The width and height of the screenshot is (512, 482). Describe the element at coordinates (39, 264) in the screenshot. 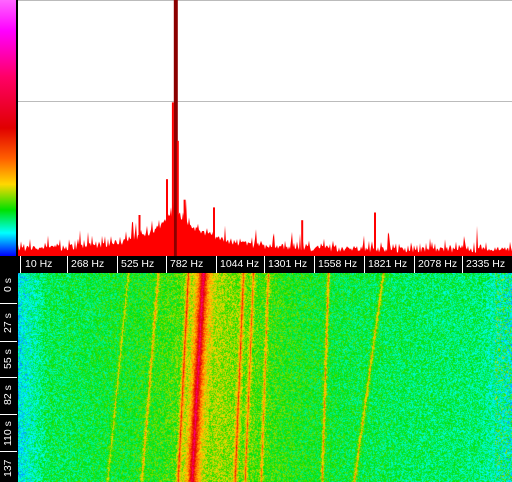

I see `freq-tick-label: 10 Hz` at that location.